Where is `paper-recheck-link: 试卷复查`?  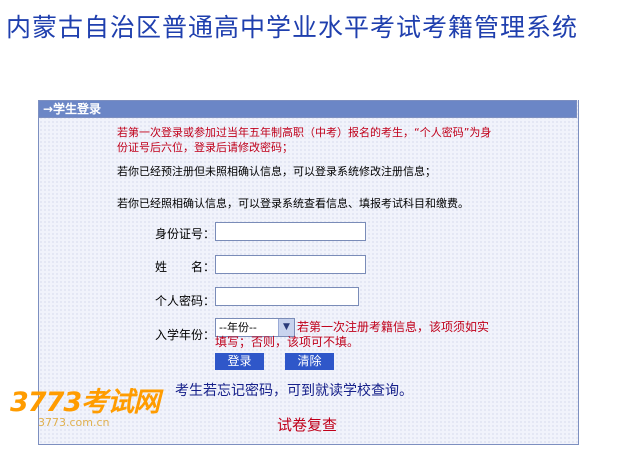 paper-recheck-link: 试卷复查 is located at coordinates (307, 424).